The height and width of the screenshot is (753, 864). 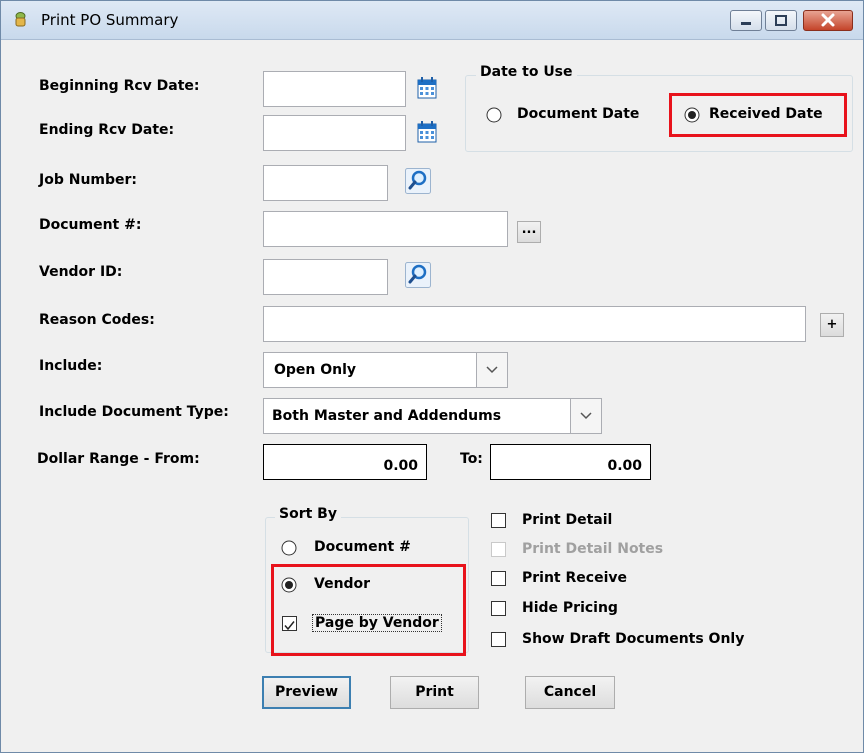 What do you see at coordinates (306, 692) in the screenshot?
I see `preview-button: Preview` at bounding box center [306, 692].